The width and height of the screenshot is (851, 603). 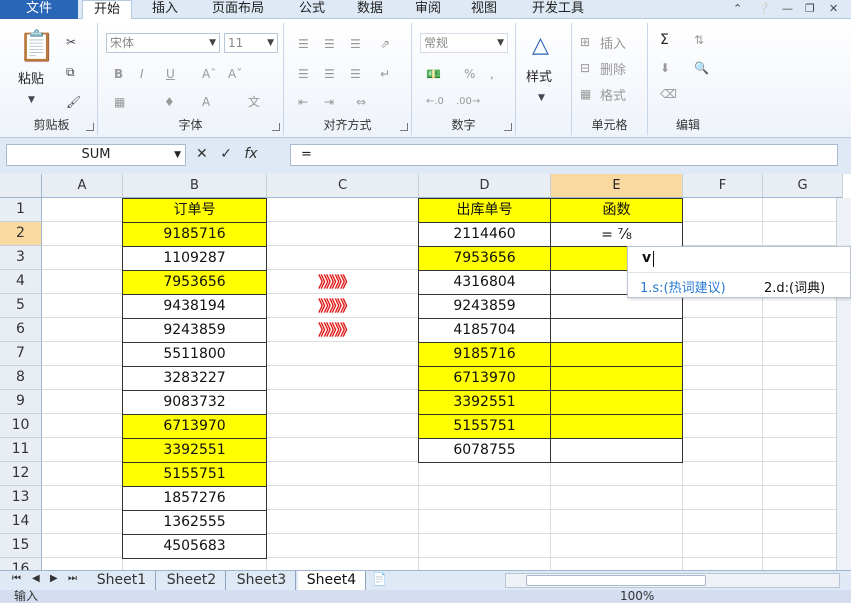 I want to click on font-size-dropdown: 11 ▼, so click(x=251, y=43).